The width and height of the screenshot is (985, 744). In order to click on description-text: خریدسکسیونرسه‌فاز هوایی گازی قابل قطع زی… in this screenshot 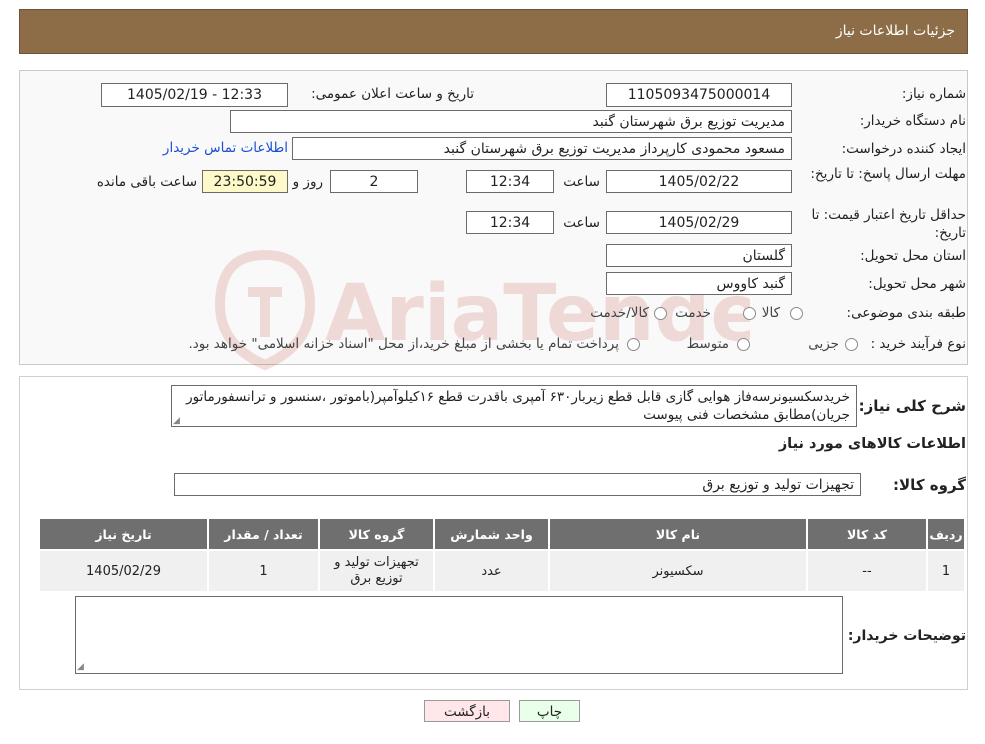, I will do `click(518, 406)`.